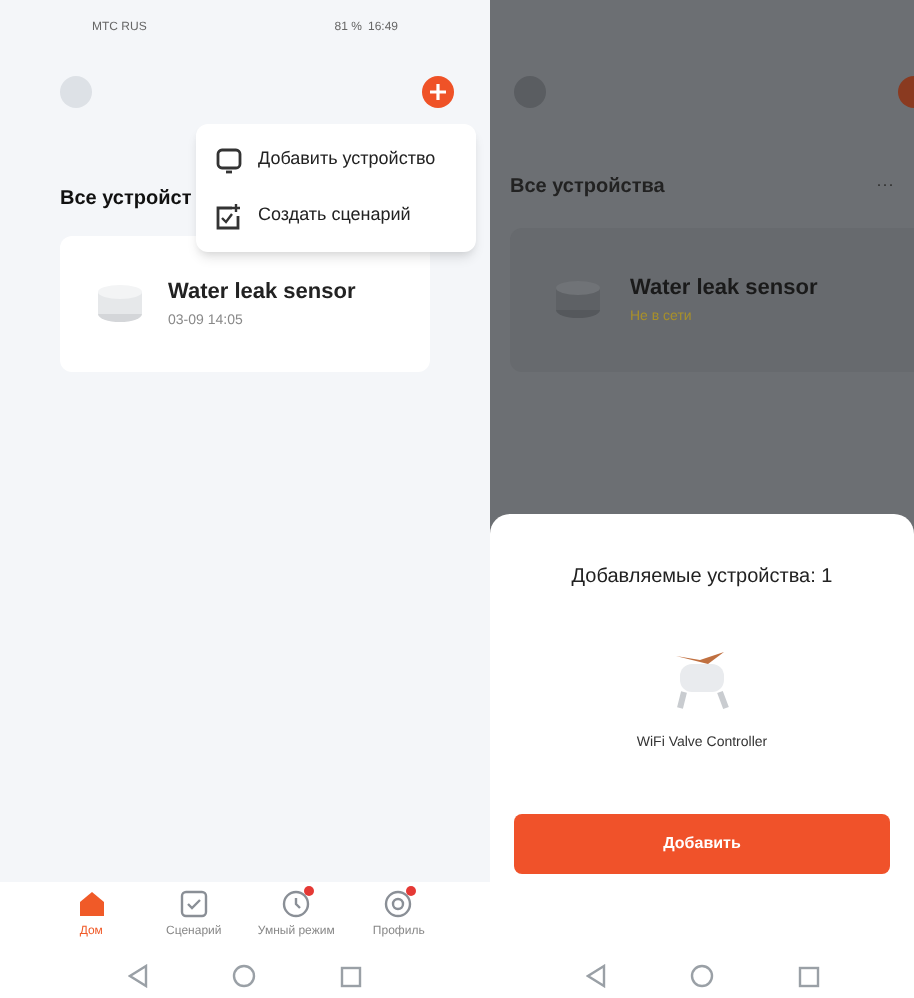  Describe the element at coordinates (91, 904) in the screenshot. I see `house-icon` at that location.